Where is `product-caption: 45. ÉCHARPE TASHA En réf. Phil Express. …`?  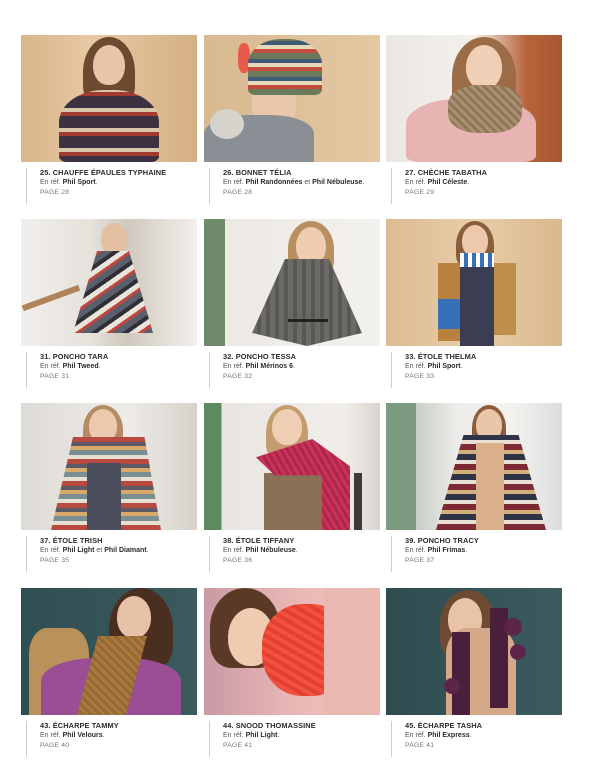
product-caption: 45. ÉCHARPE TASHA En réf. Phil Express. … is located at coordinates (474, 739).